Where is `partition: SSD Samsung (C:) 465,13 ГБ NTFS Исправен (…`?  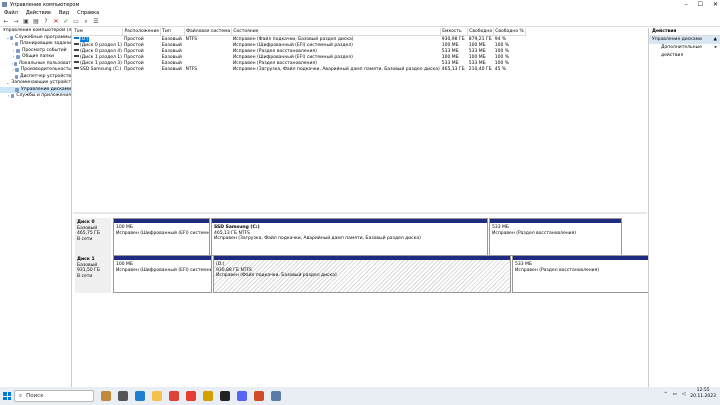
partition: SSD Samsung (C:) 465,13 ГБ NTFS Исправен (… is located at coordinates (349, 237).